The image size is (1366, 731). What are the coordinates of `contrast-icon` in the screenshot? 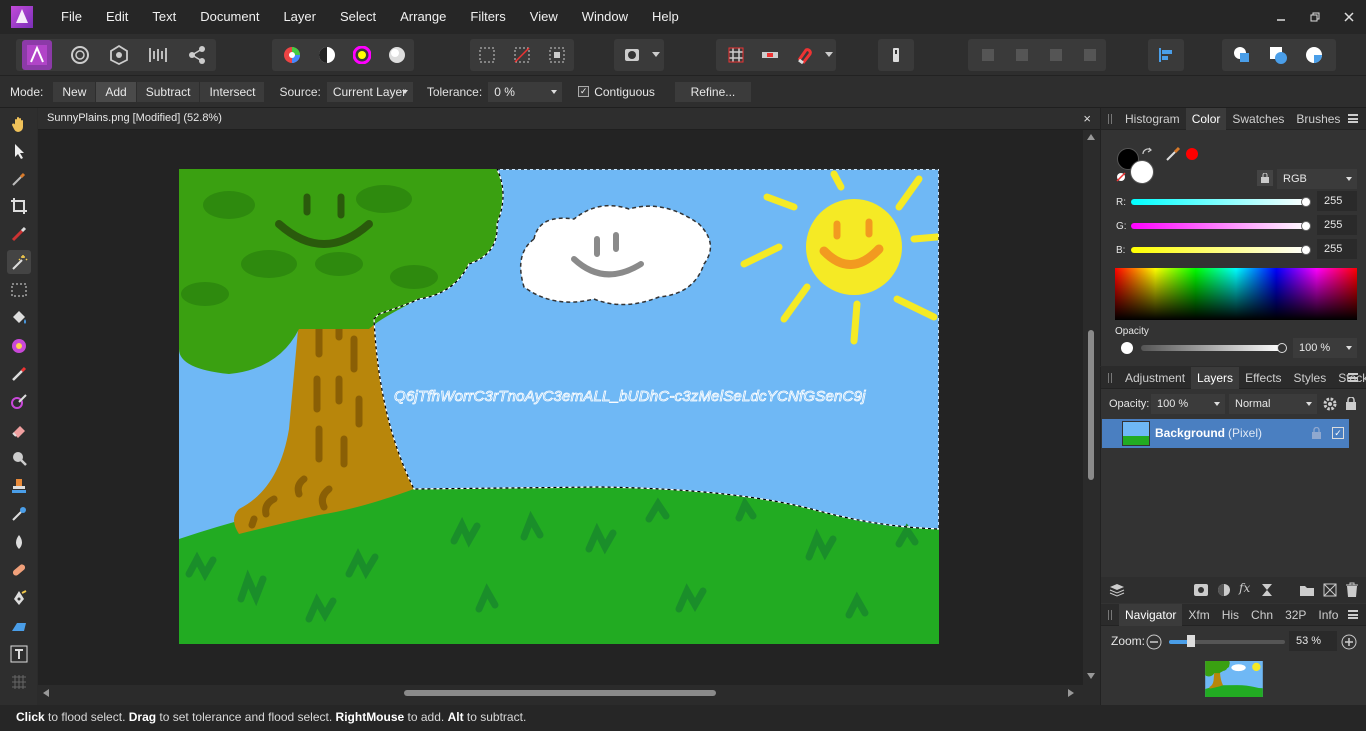 It's located at (327, 55).